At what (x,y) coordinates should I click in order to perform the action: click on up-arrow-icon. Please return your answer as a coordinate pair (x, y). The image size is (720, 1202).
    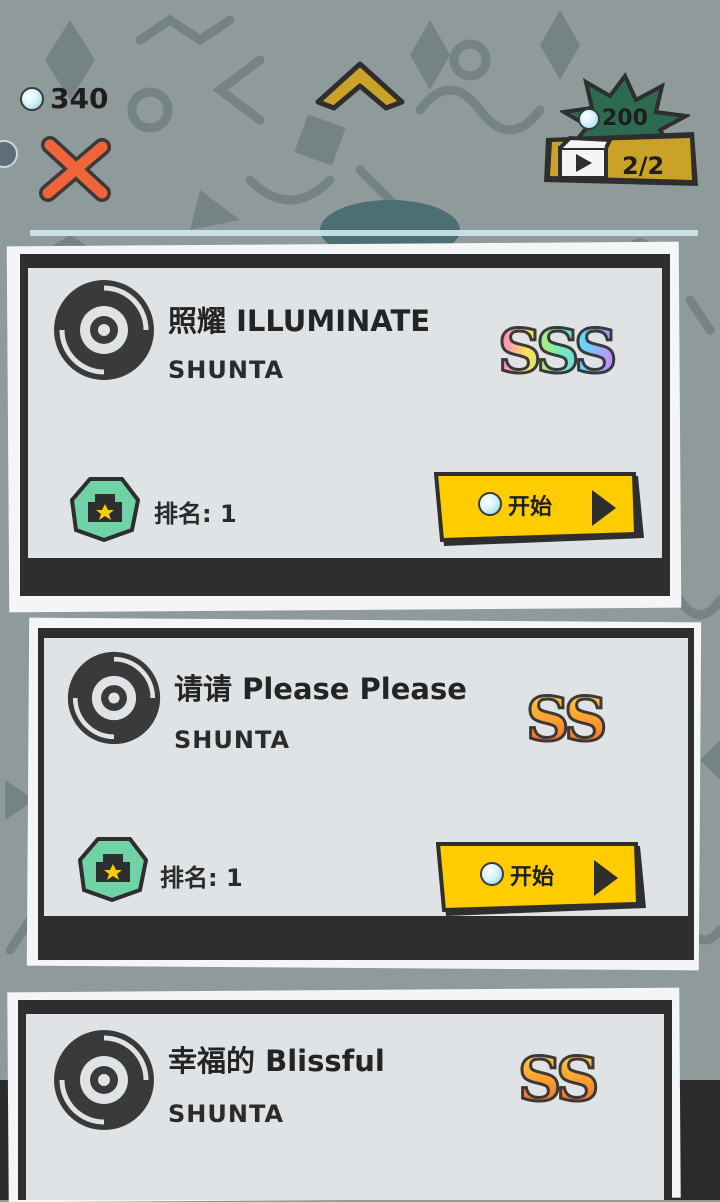
    Looking at the image, I should click on (360, 86).